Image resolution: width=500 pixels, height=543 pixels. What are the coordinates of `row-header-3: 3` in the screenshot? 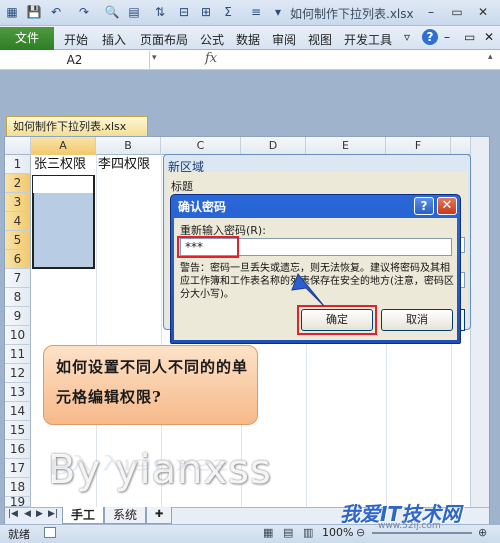 It's located at (18, 202).